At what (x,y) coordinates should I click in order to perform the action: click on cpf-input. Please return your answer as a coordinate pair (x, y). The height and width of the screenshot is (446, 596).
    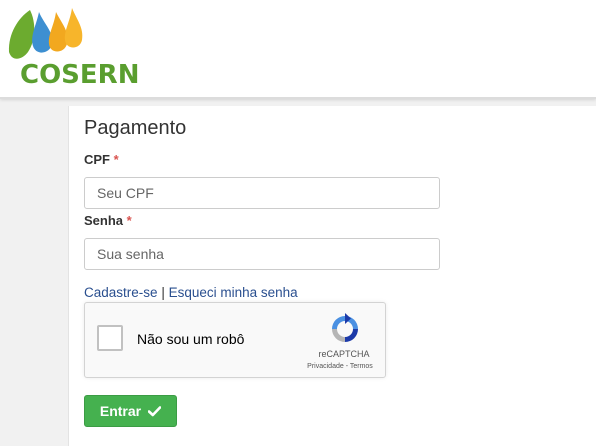
    Looking at the image, I should click on (262, 193).